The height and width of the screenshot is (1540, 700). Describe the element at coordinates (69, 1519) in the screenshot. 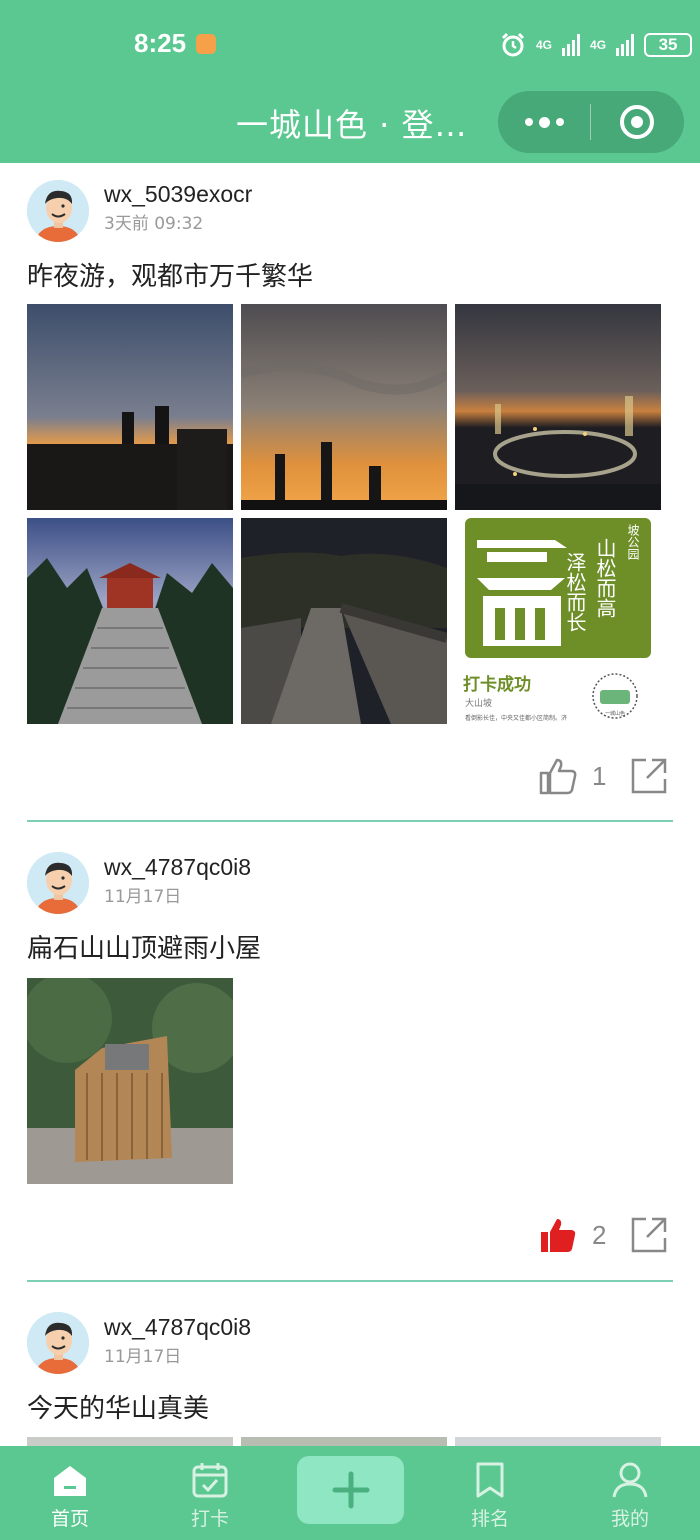

I see `tab-label: 首页` at that location.